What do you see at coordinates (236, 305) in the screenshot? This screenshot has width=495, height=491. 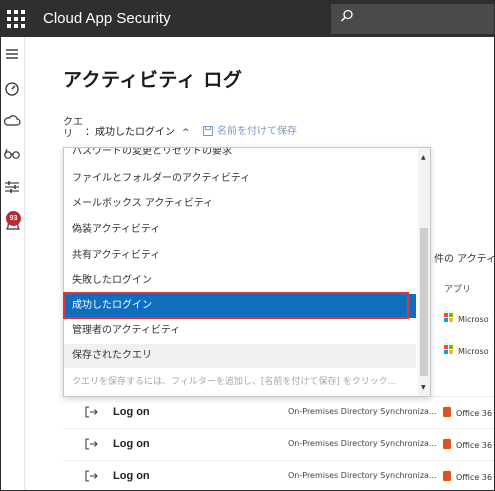 I see `selection-highlight-outline` at bounding box center [236, 305].